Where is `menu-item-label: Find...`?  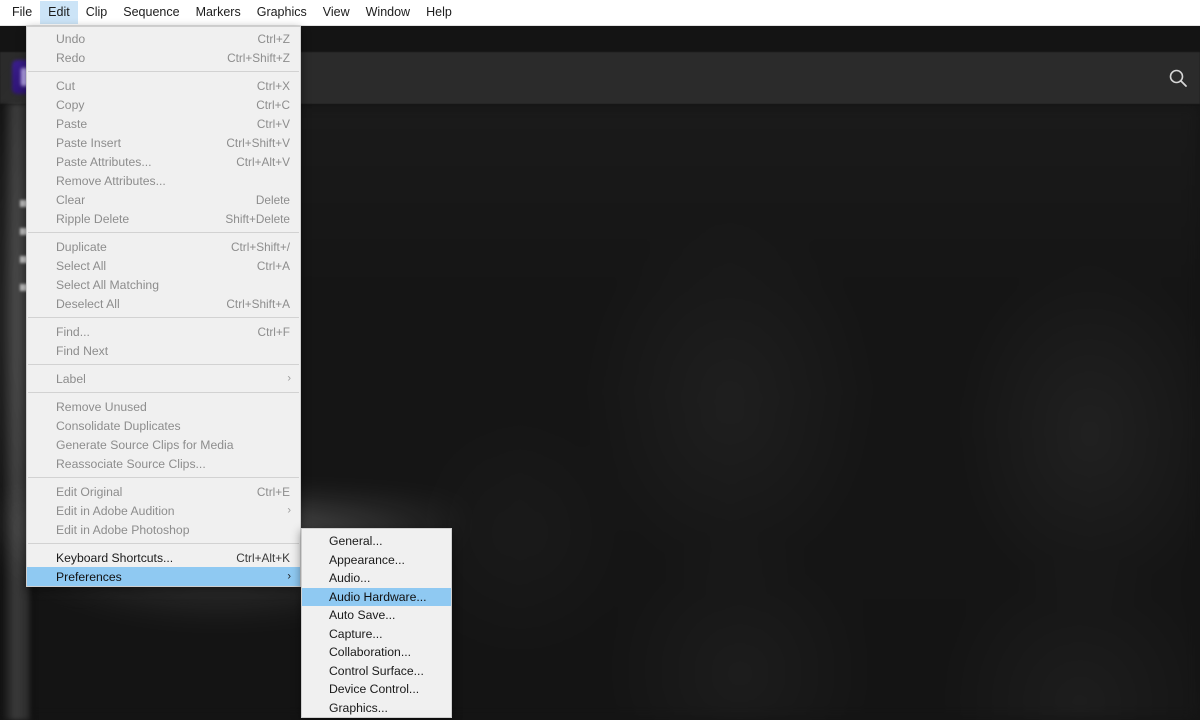 menu-item-label: Find... is located at coordinates (73, 331).